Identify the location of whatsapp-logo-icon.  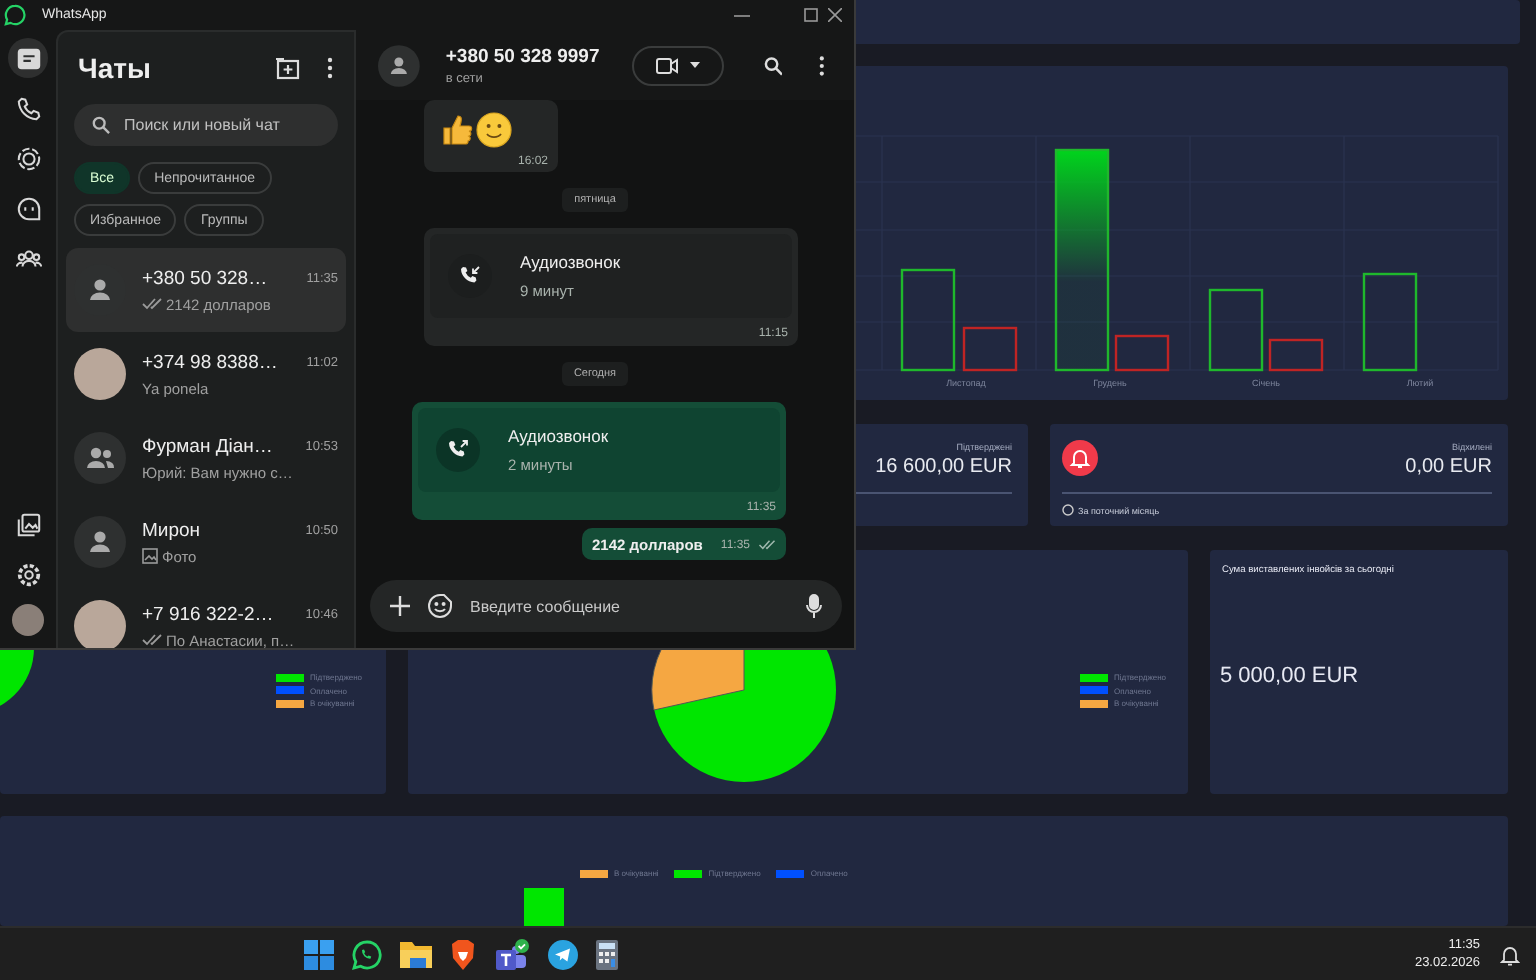
(15, 15).